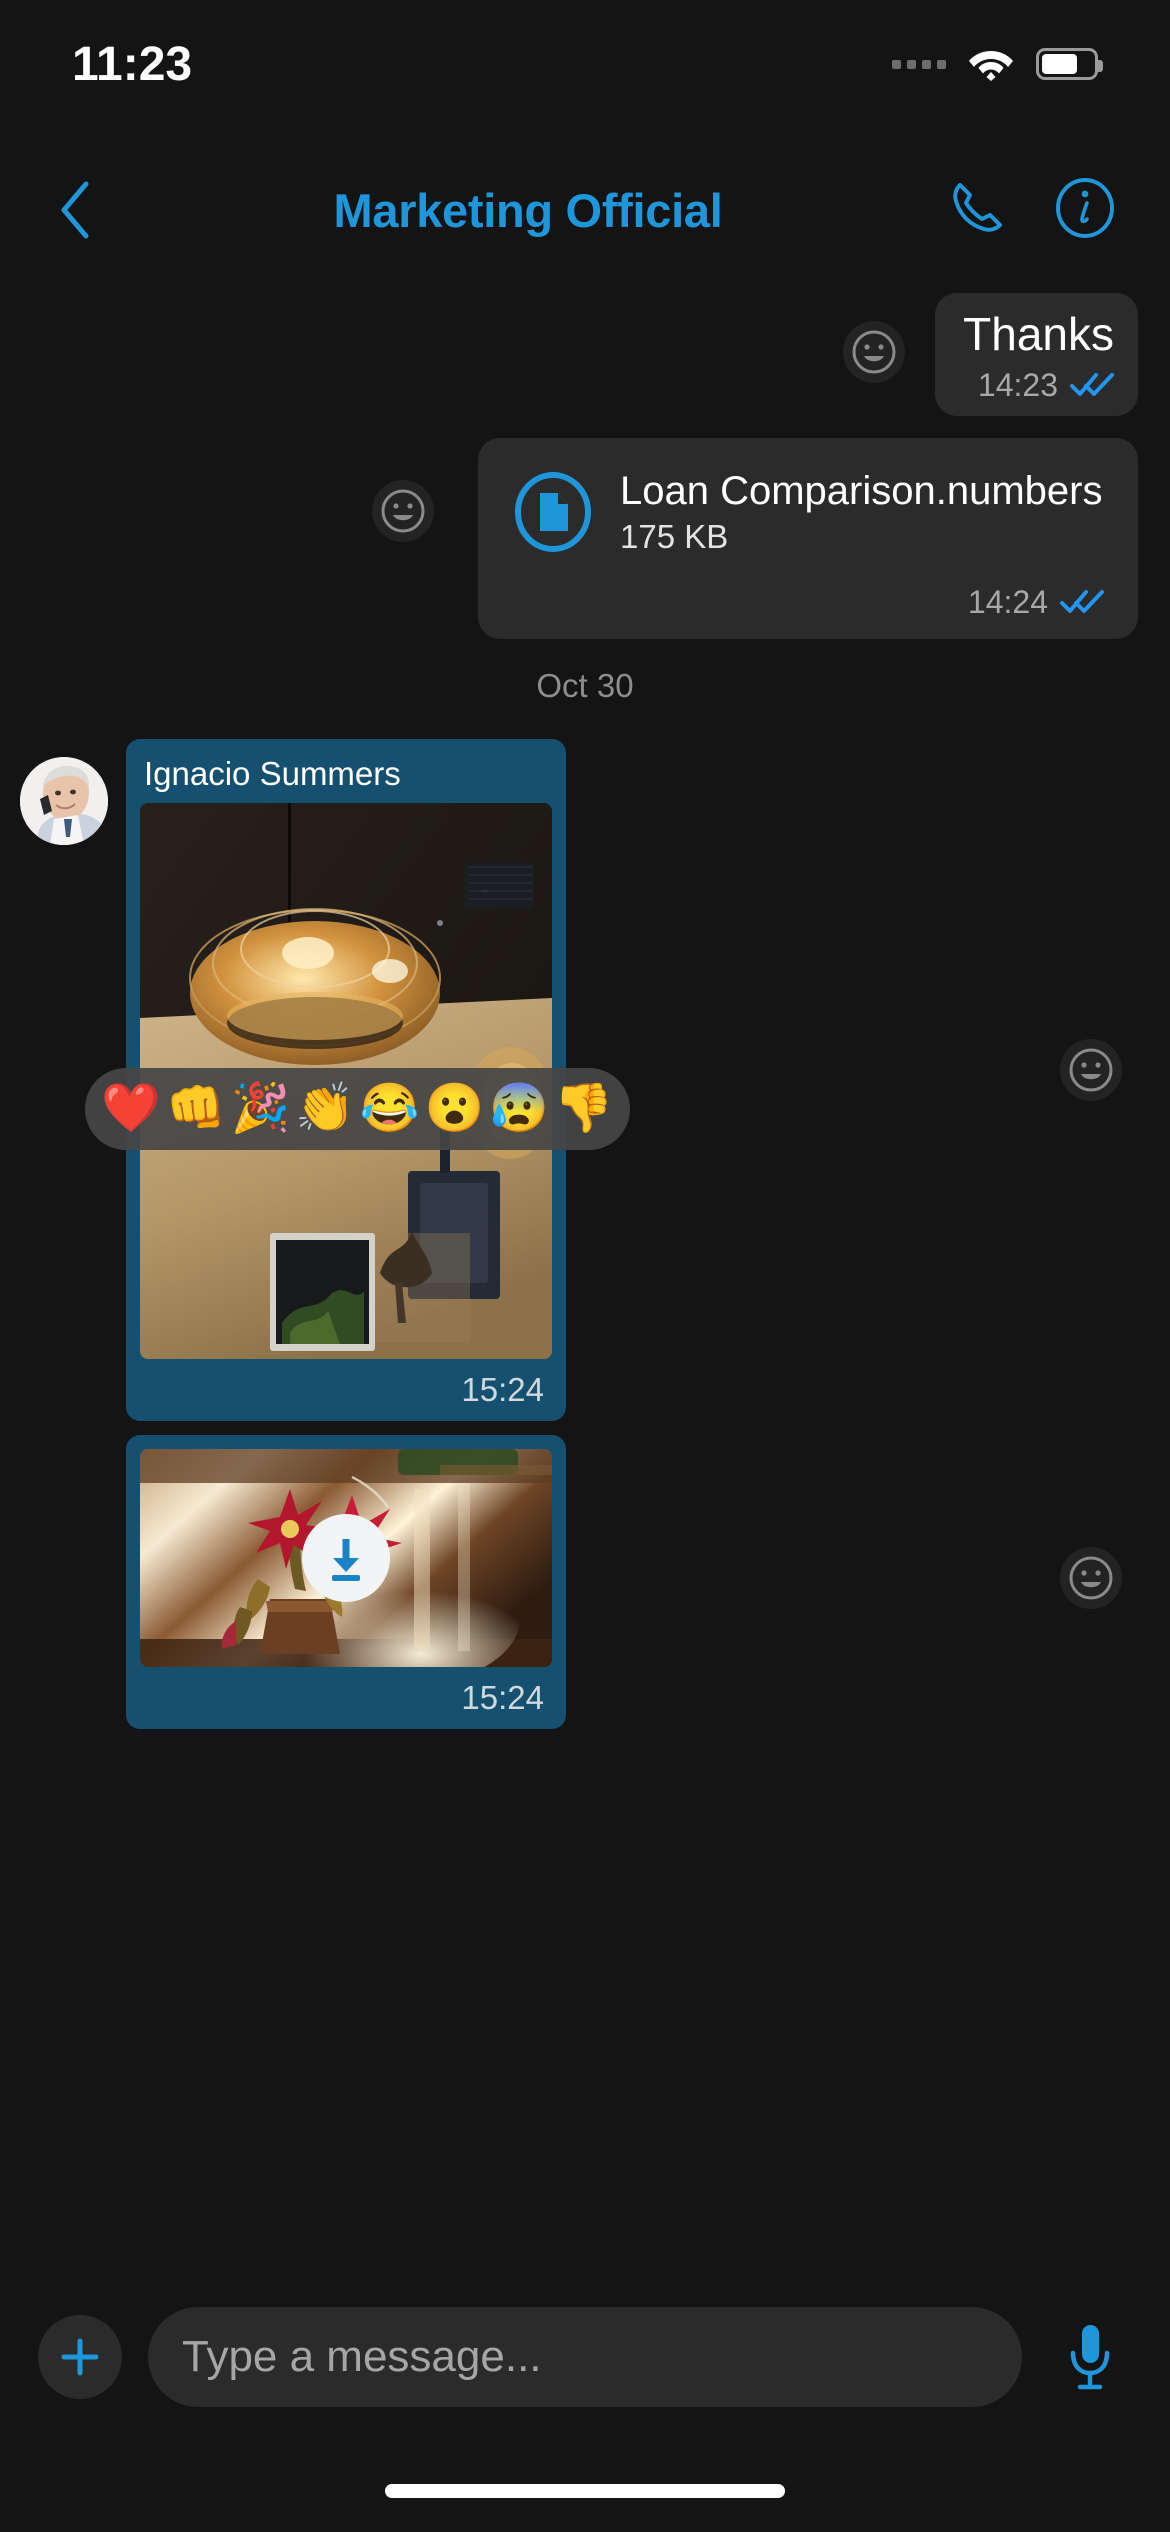  I want to click on party-popper-emoji: 🎉, so click(261, 1109).